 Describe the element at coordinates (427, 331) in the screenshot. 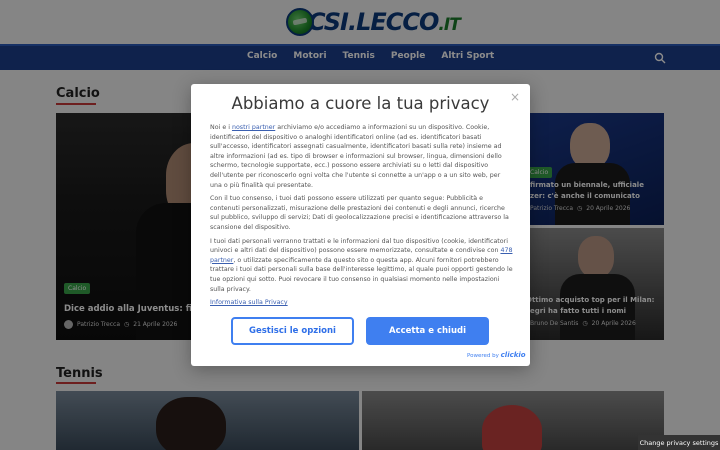

I see `accept-and-close-button: Accetta e chiudi` at that location.